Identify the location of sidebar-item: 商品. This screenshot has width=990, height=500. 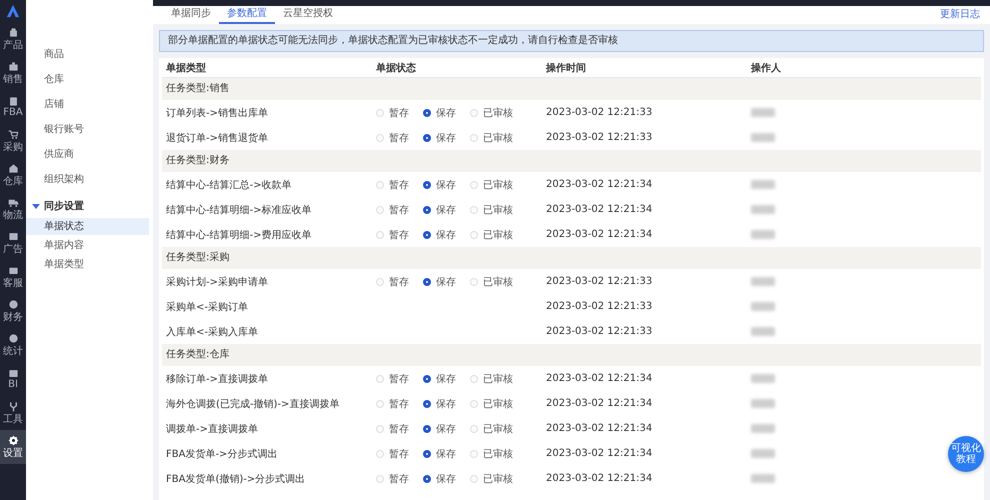
(87, 54).